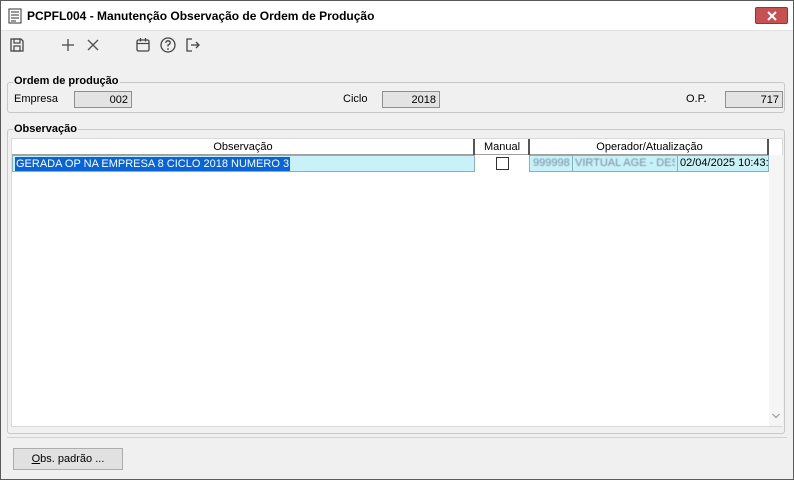 The width and height of the screenshot is (794, 480). What do you see at coordinates (36, 99) in the screenshot?
I see `empresa-label: Empresa` at bounding box center [36, 99].